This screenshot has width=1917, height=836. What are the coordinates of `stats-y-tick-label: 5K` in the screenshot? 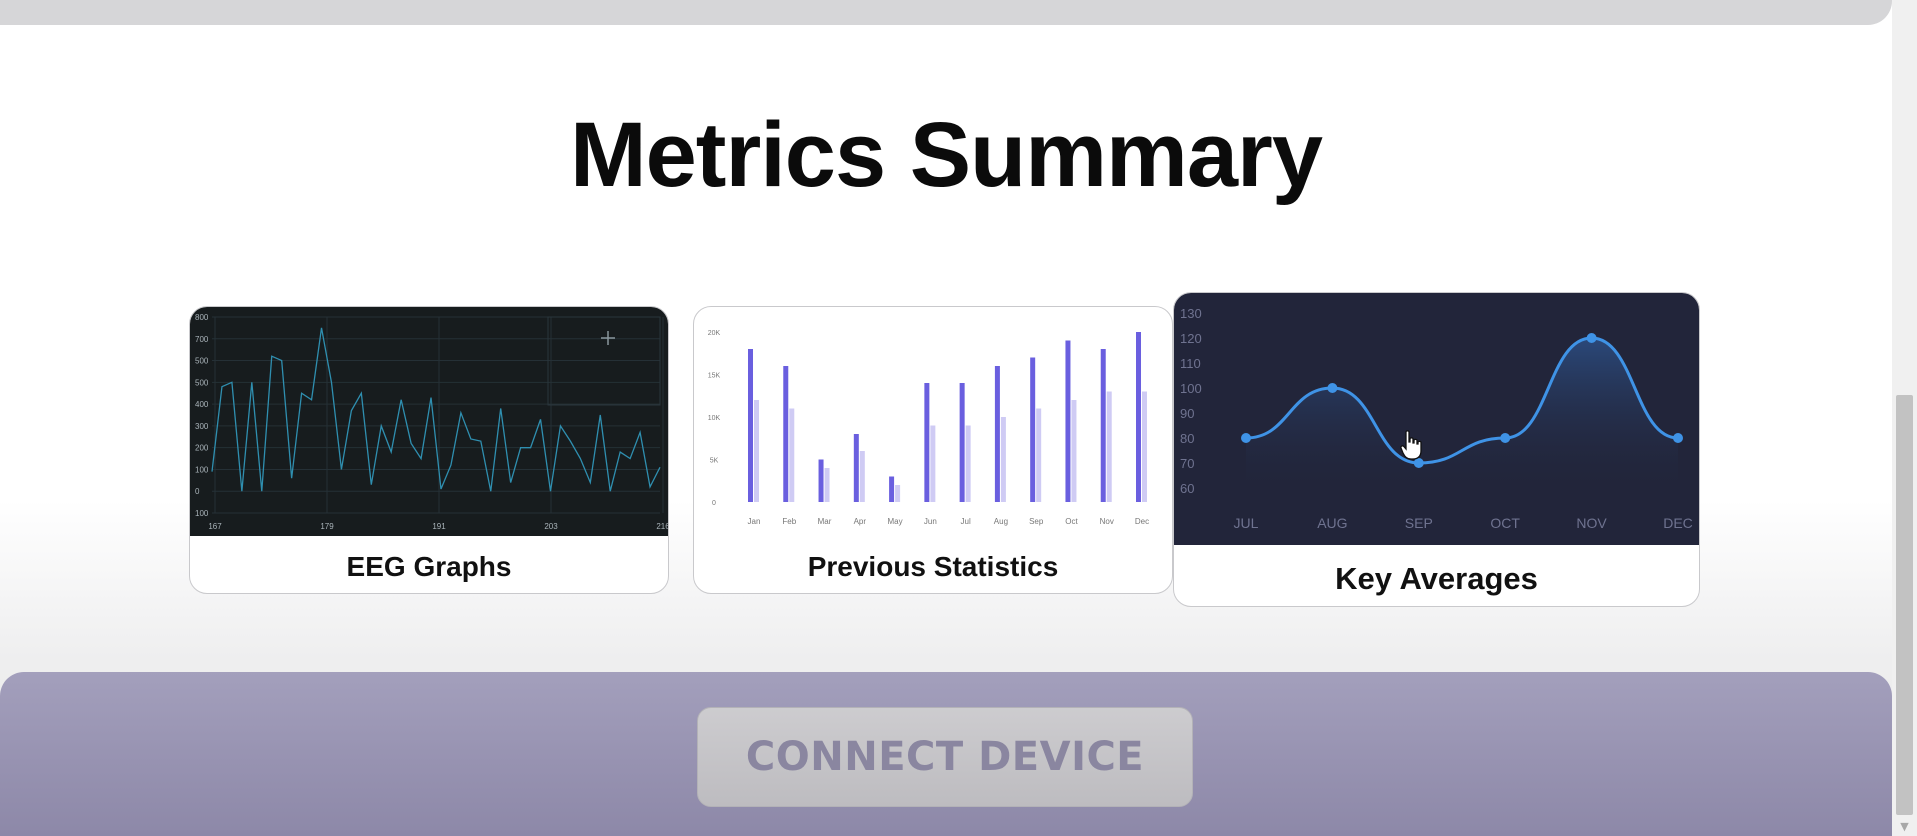 It's located at (714, 461).